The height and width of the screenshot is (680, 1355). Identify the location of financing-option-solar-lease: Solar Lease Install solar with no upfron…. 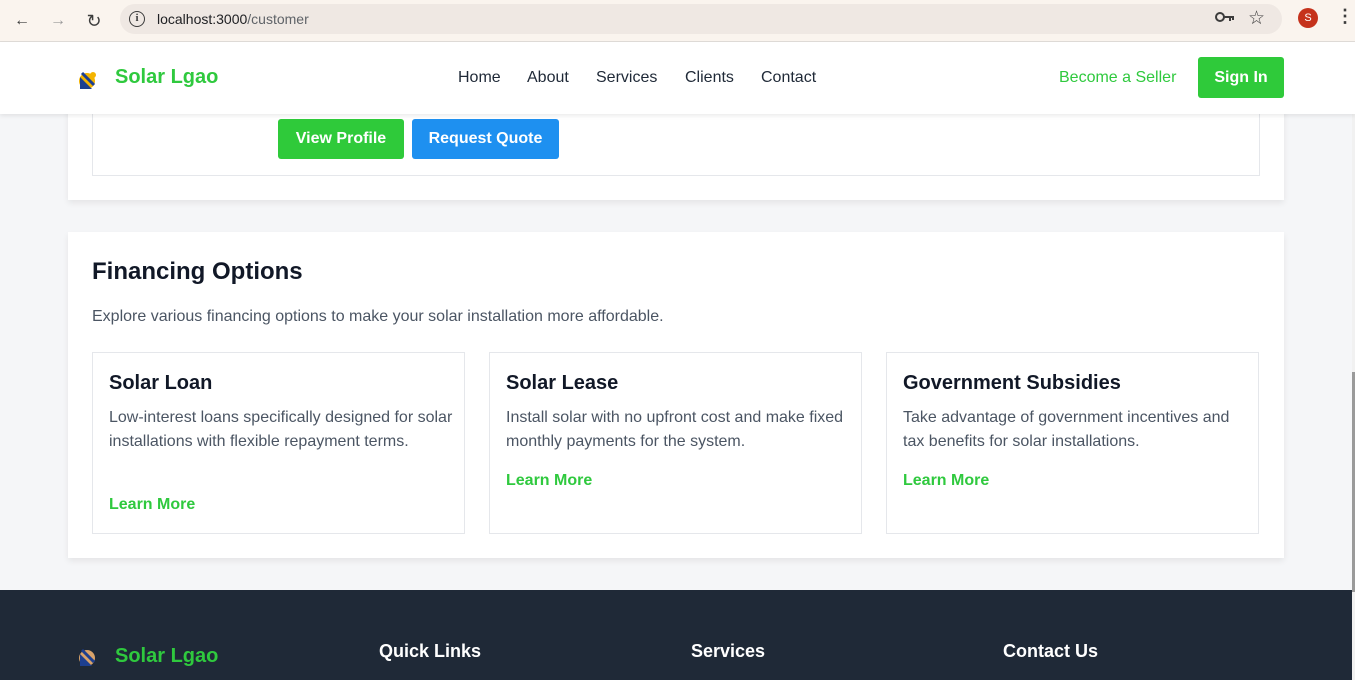
(675, 443).